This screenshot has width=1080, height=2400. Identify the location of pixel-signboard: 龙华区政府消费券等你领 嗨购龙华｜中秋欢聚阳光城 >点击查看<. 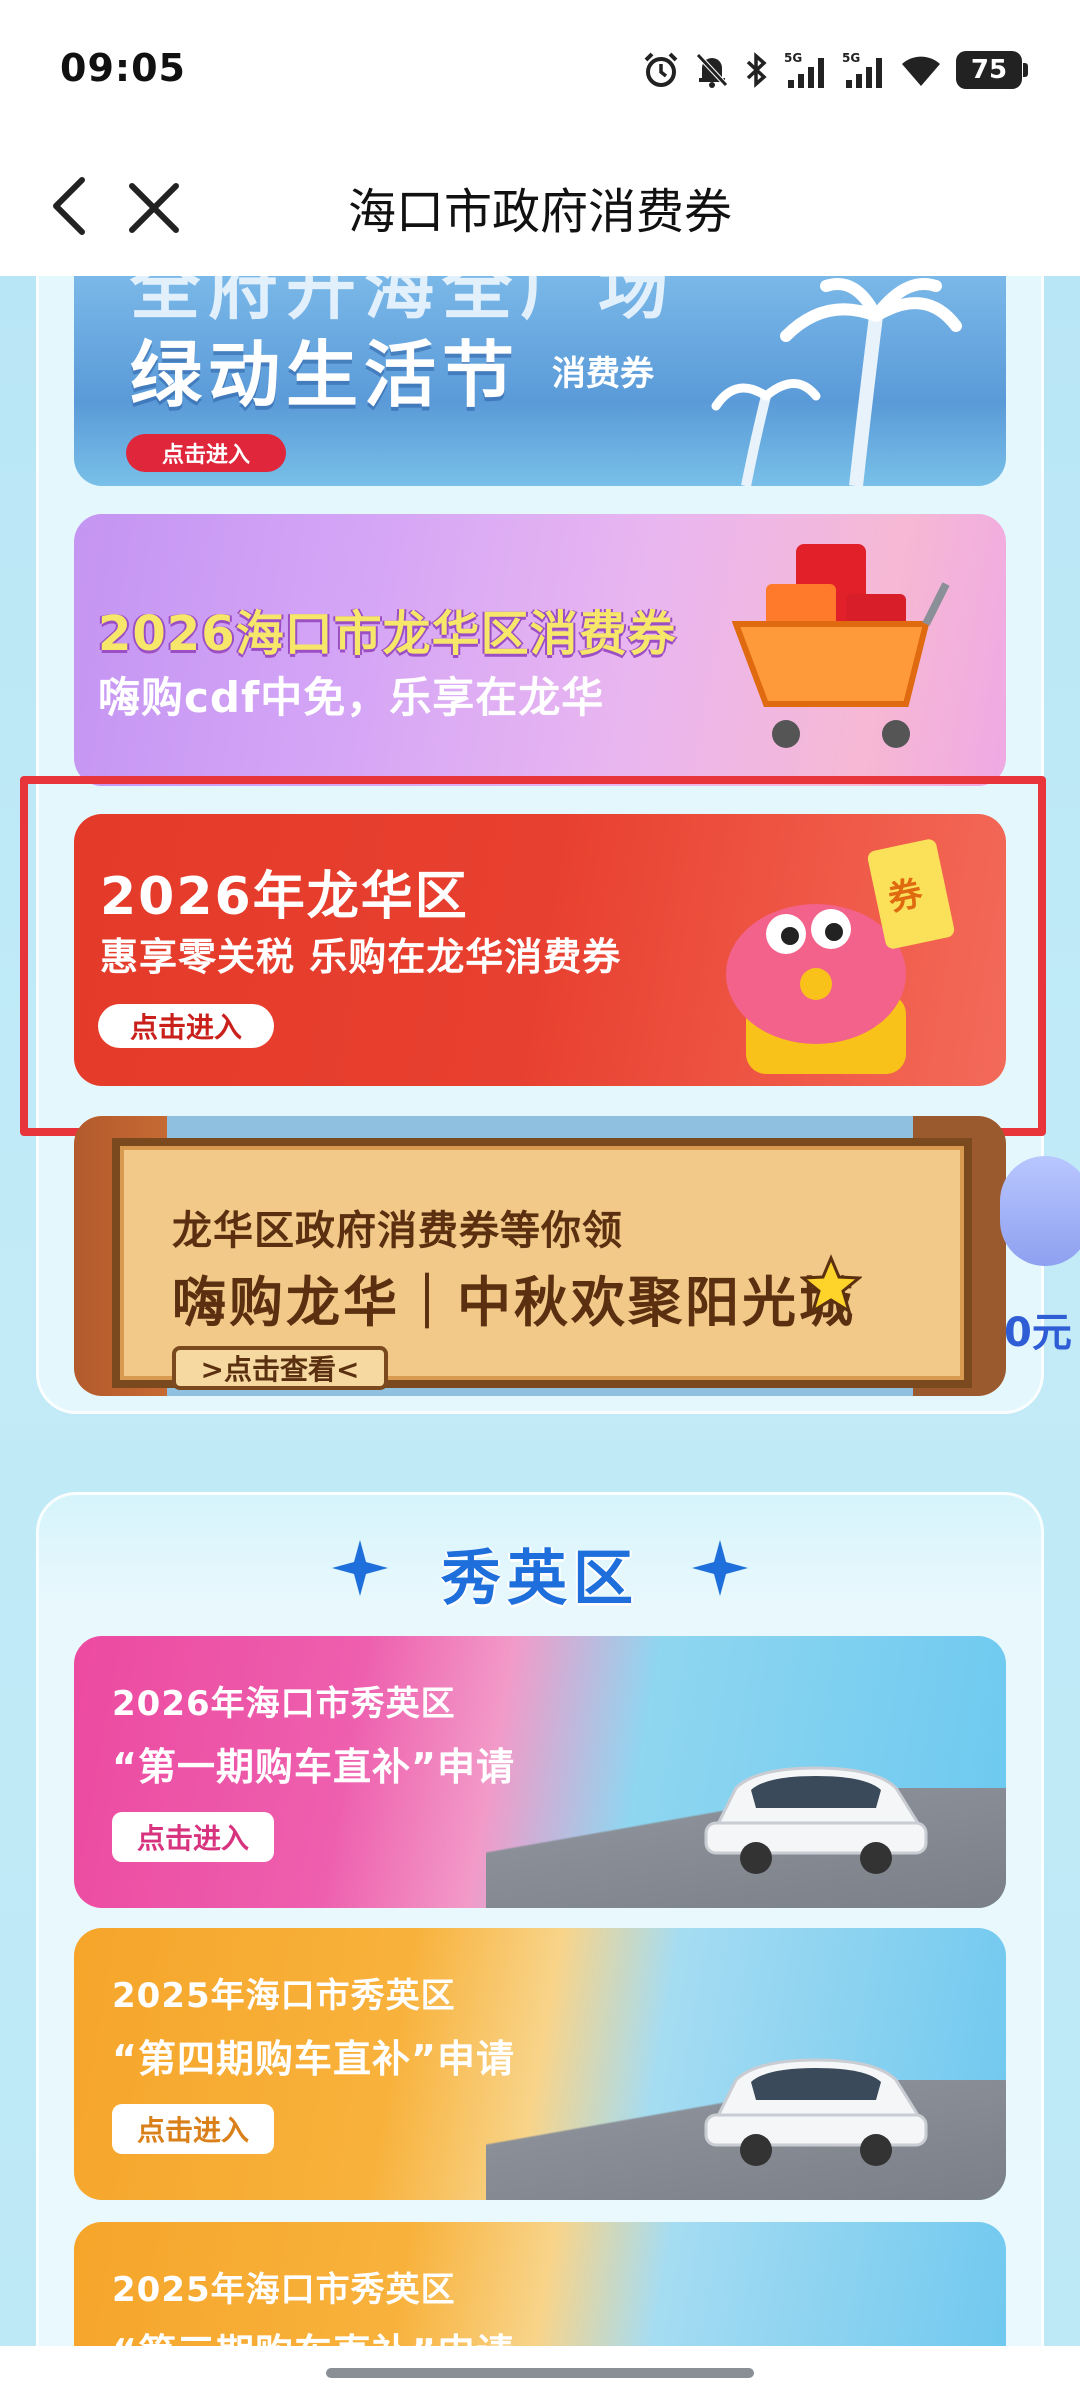
(542, 1264).